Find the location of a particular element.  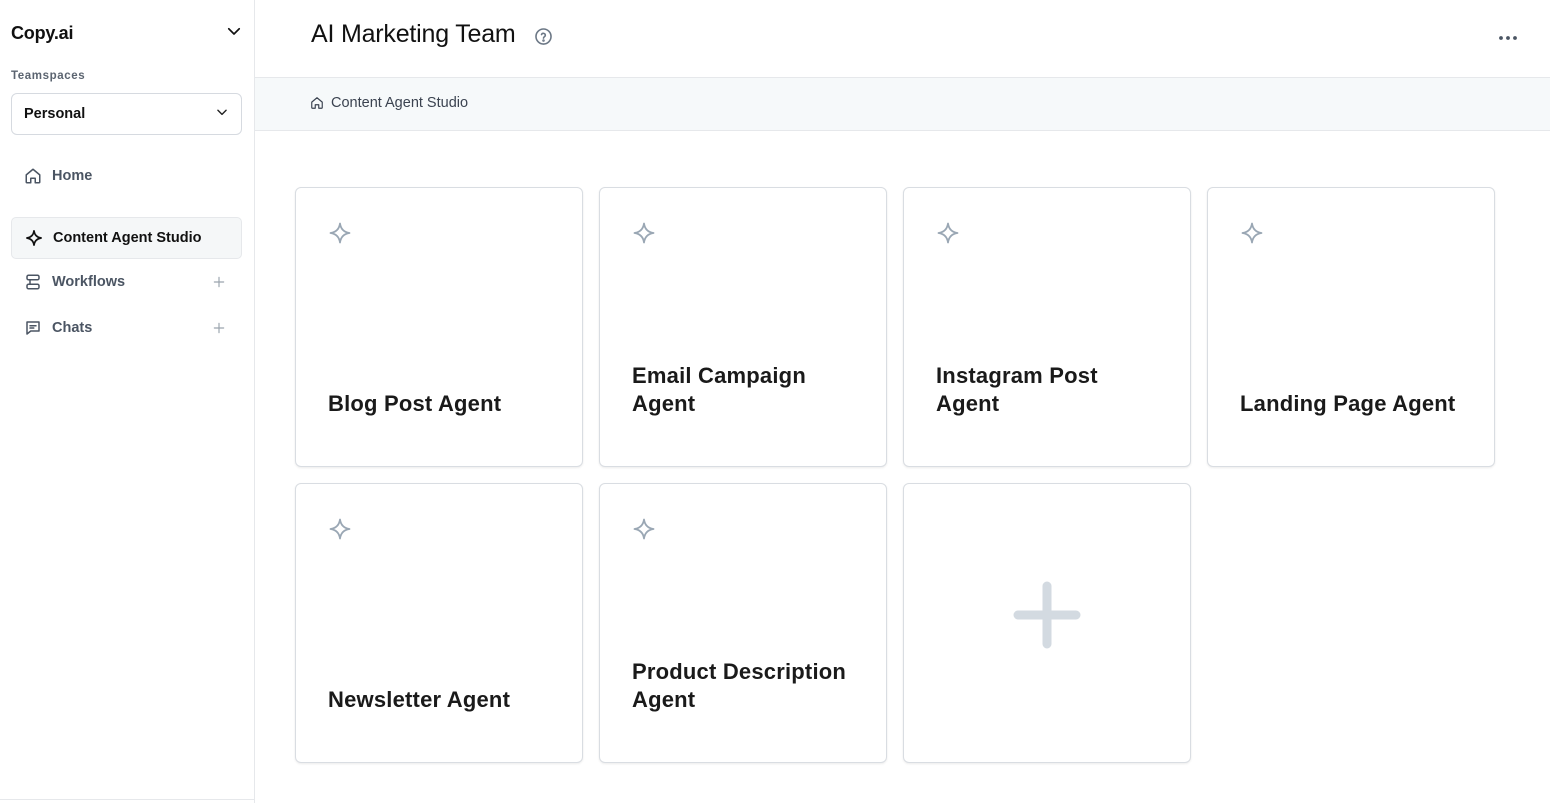

sidebar-item-content-agent-studio: Content Agent Studio is located at coordinates (126, 238).